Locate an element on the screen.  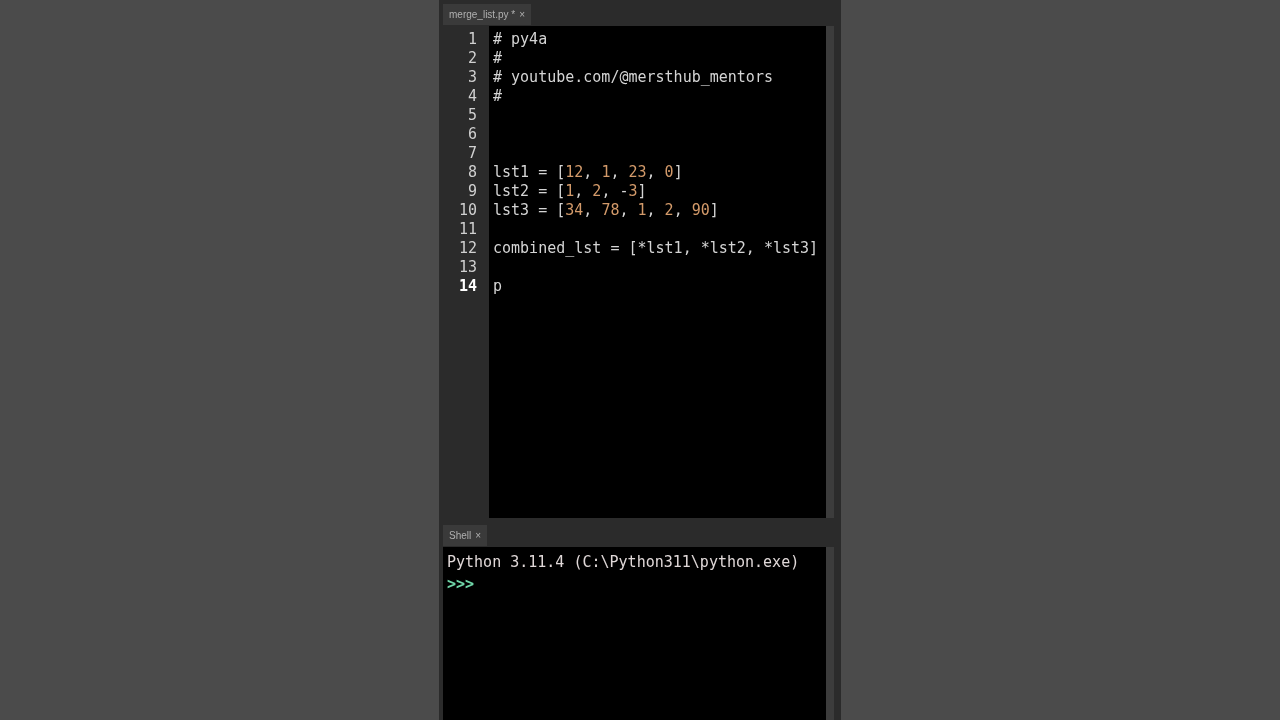
shell-output: Python 3.11.4 (C:\Python311\python.exe) is located at coordinates (623, 562).